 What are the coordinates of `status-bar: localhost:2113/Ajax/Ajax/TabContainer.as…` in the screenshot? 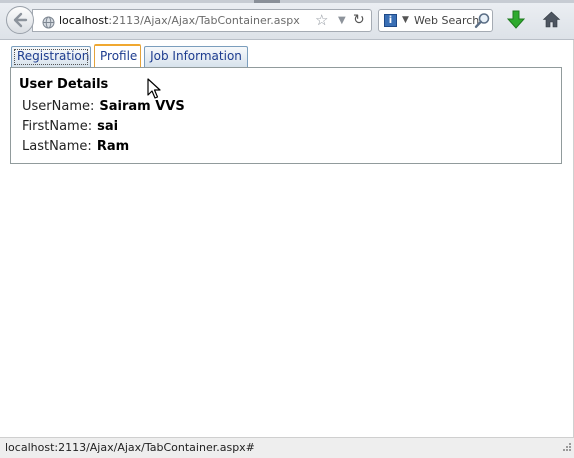 It's located at (287, 447).